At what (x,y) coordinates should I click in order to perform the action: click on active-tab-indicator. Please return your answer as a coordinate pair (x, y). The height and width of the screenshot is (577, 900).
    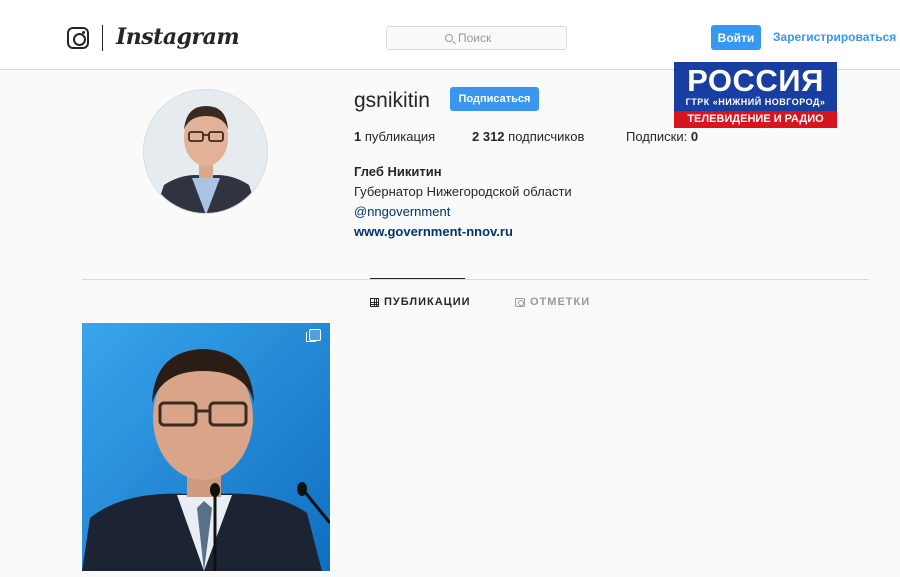
    Looking at the image, I should click on (417, 278).